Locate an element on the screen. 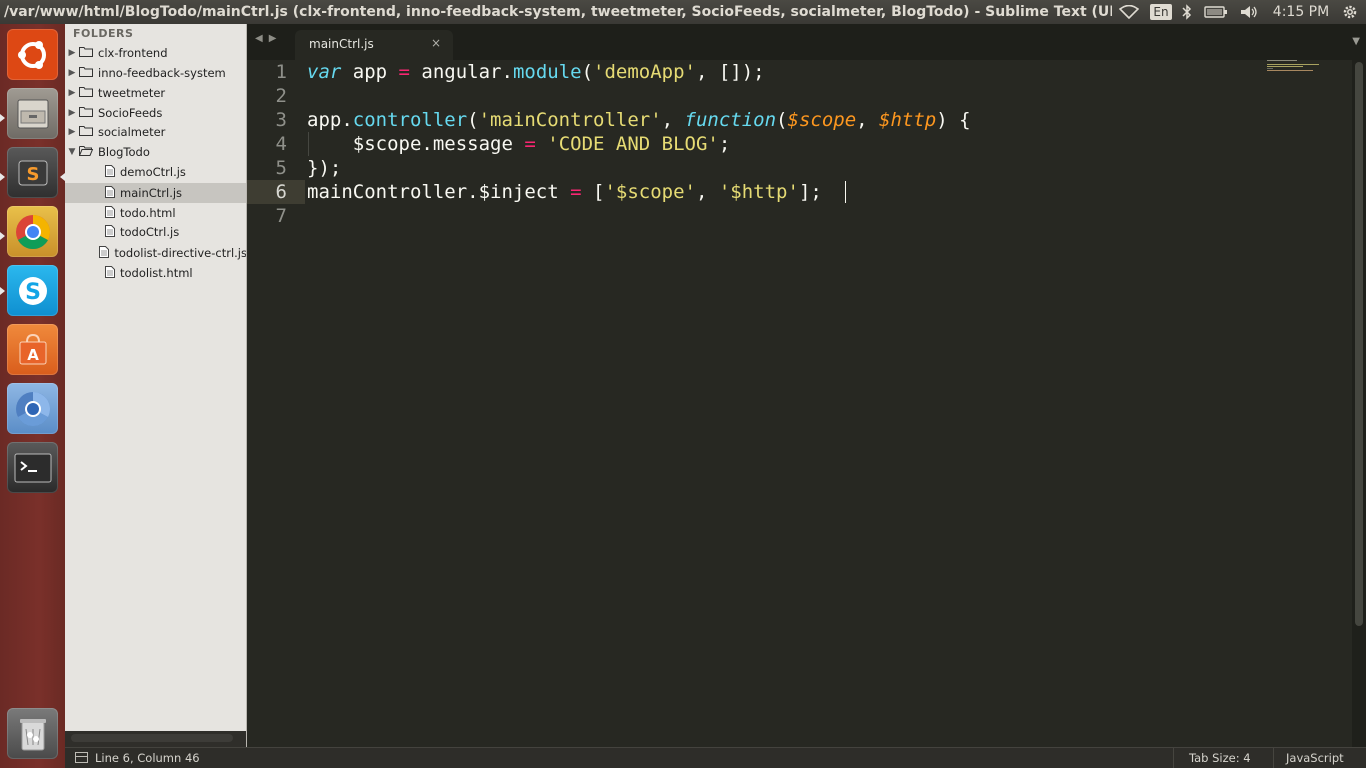 This screenshot has width=1366, height=768. file-label: todolist.html is located at coordinates (156, 273).